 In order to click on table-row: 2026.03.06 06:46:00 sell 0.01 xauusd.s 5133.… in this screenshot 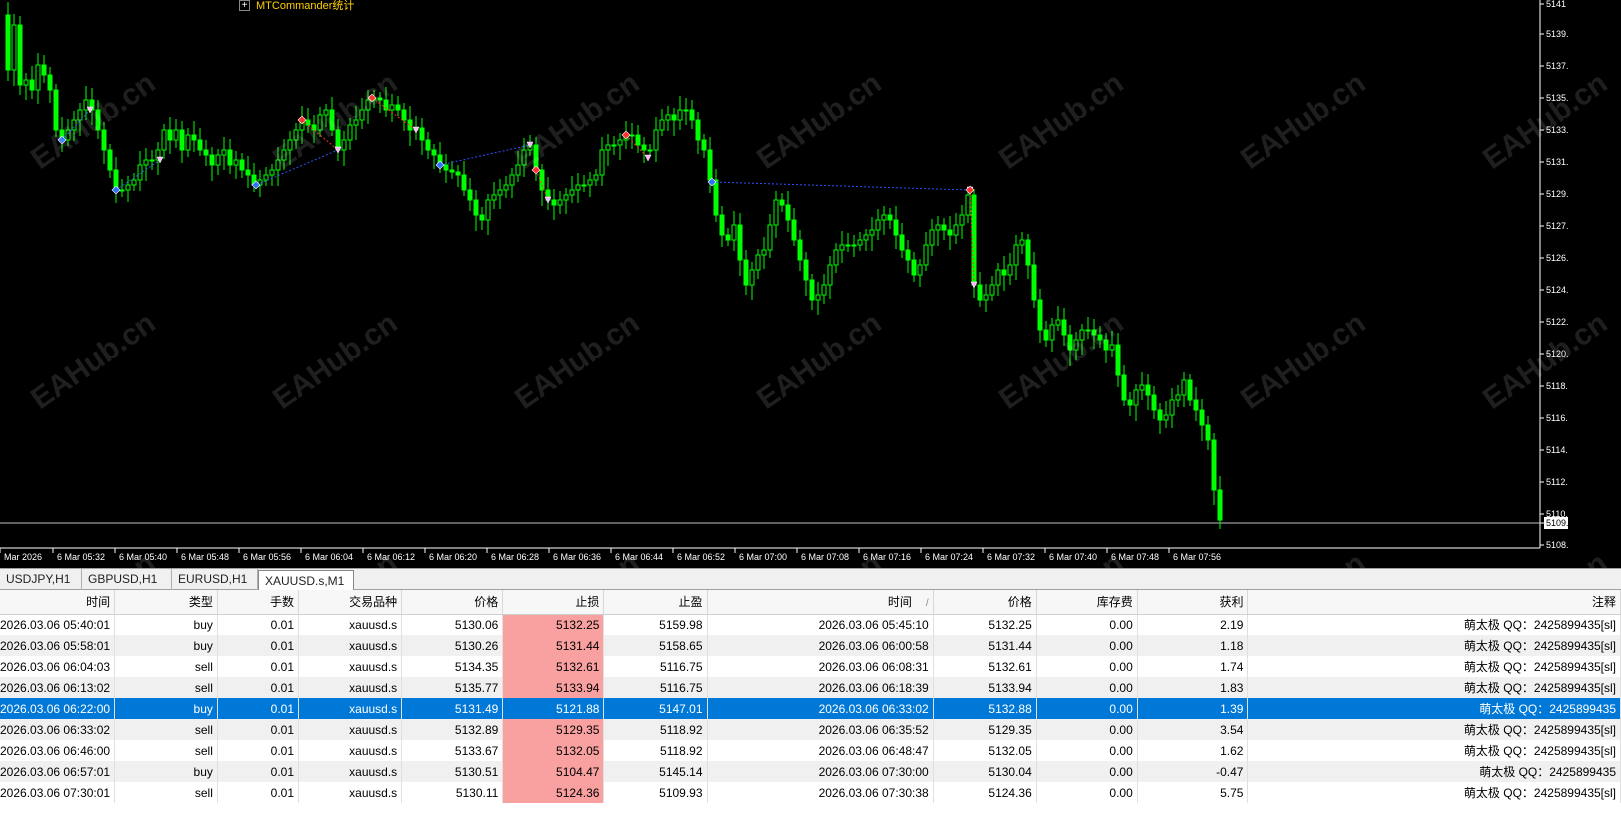, I will do `click(810, 750)`.